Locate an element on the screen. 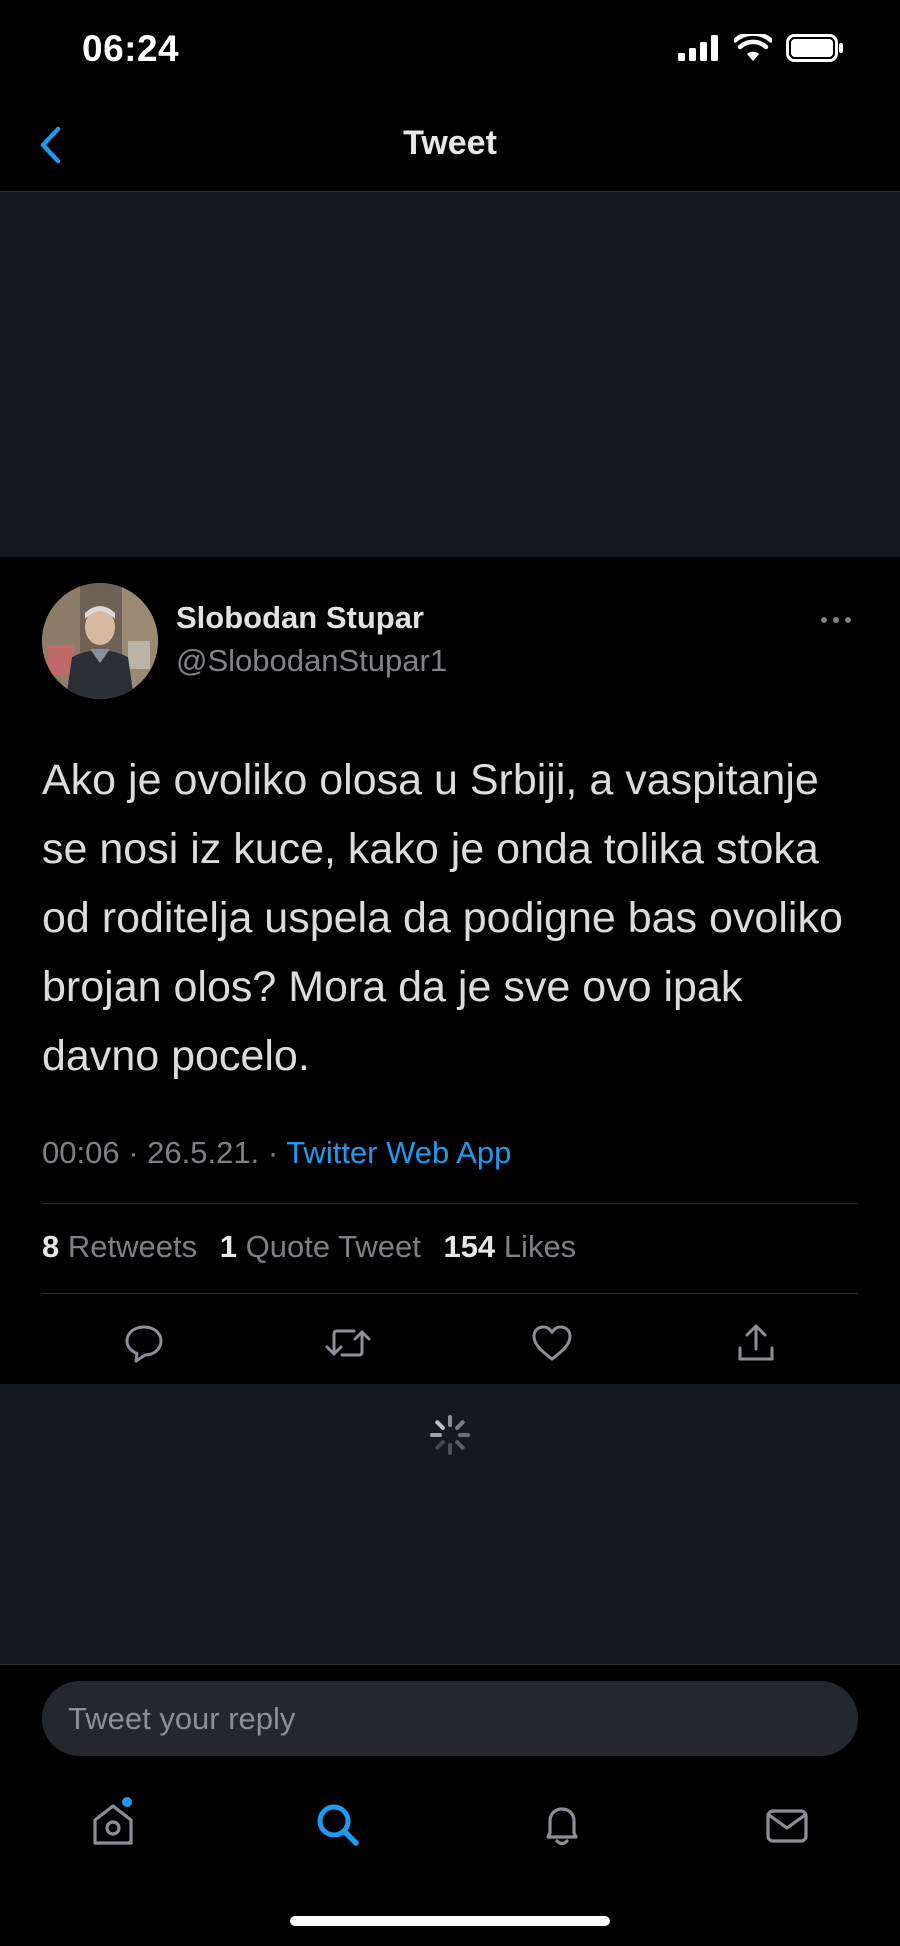 The height and width of the screenshot is (1946, 900). tweet-date: 26.5.21. is located at coordinates (203, 1152).